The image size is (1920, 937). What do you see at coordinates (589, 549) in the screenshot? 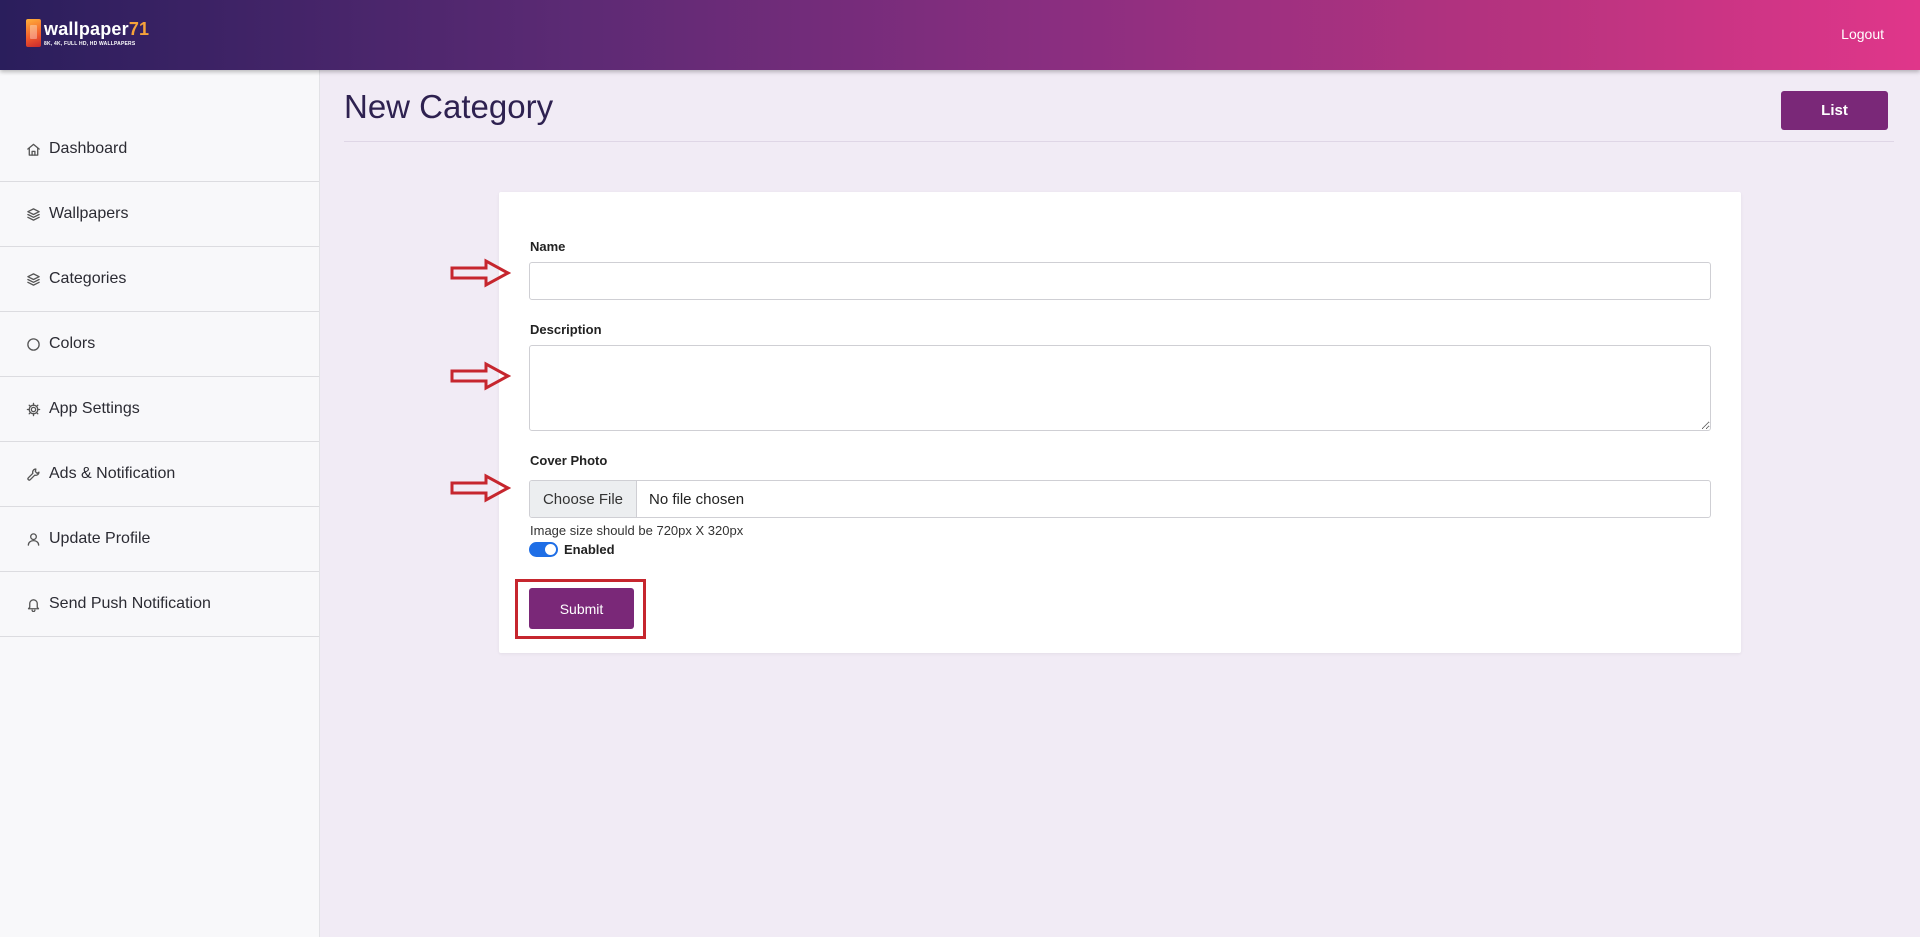
I see `enabled-label: Enabled` at bounding box center [589, 549].